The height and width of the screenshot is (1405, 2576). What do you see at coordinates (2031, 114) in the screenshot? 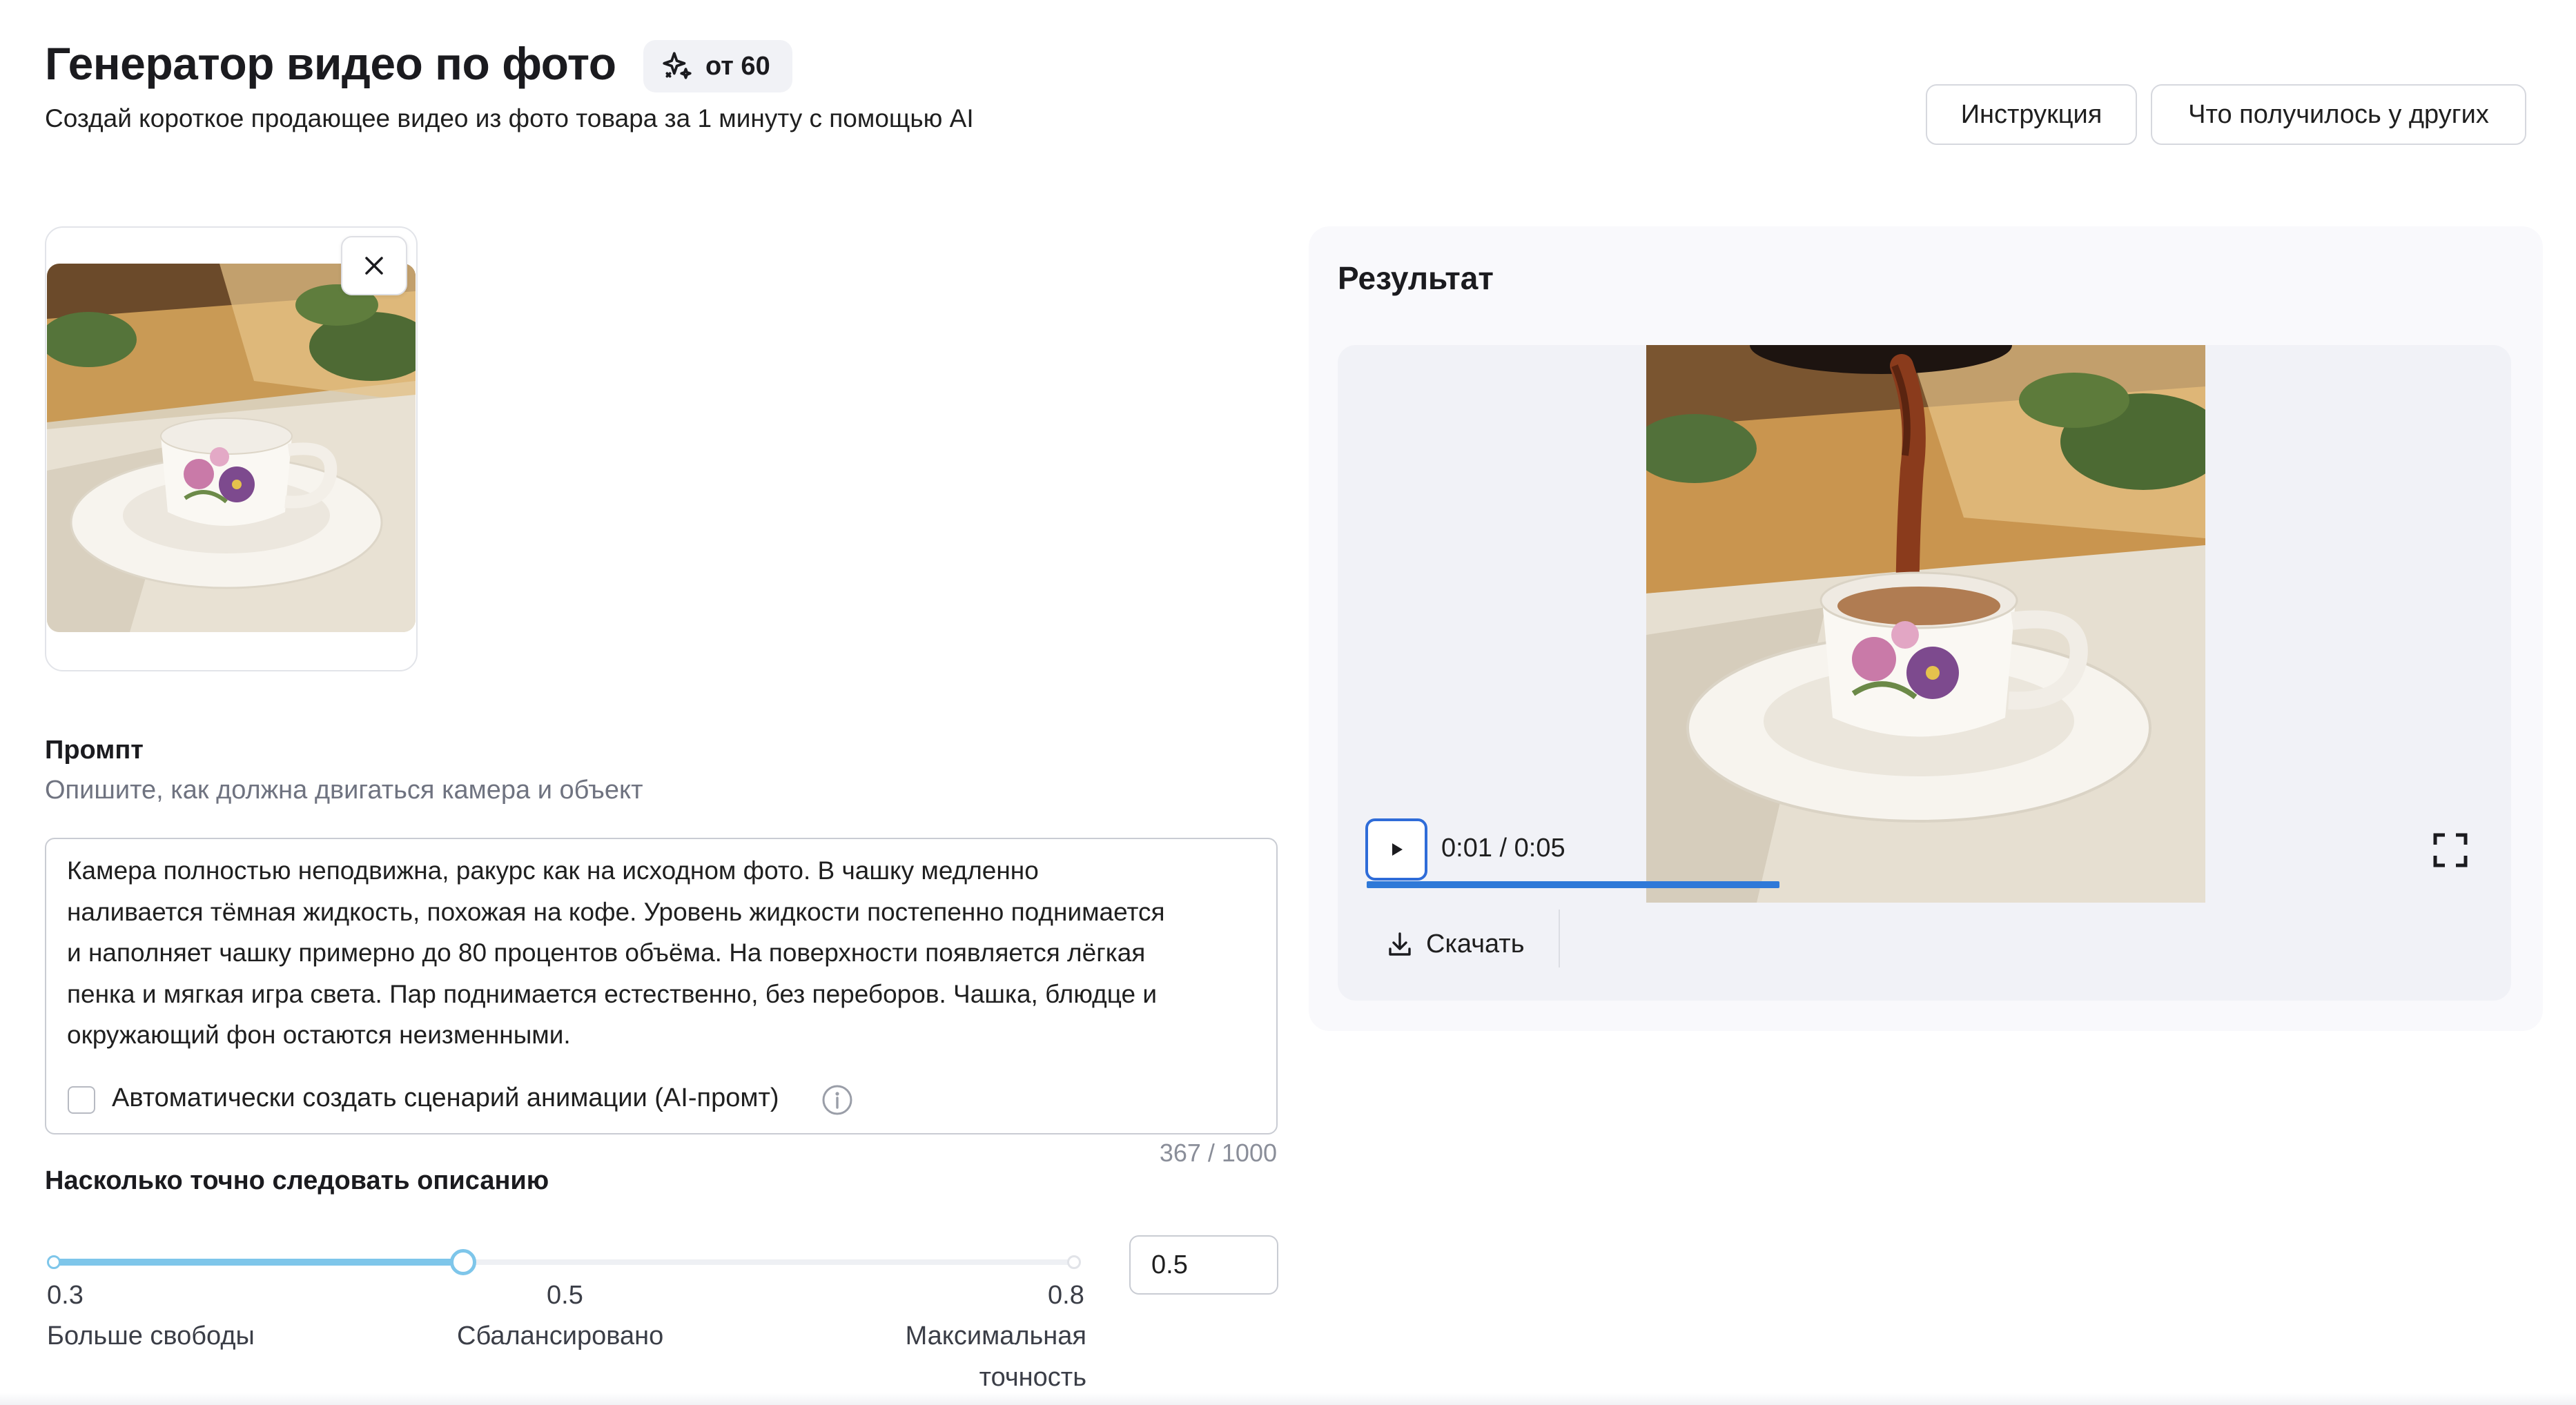
I see `instruction-button: Инструкция` at bounding box center [2031, 114].